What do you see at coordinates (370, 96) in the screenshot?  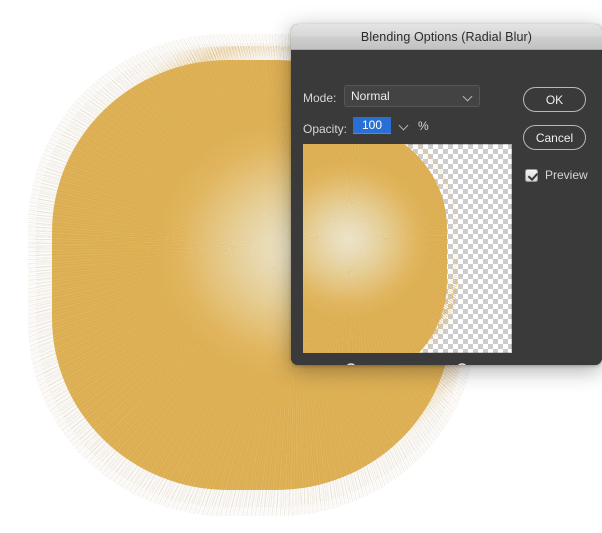 I see `mode-dropdown-value: Normal` at bounding box center [370, 96].